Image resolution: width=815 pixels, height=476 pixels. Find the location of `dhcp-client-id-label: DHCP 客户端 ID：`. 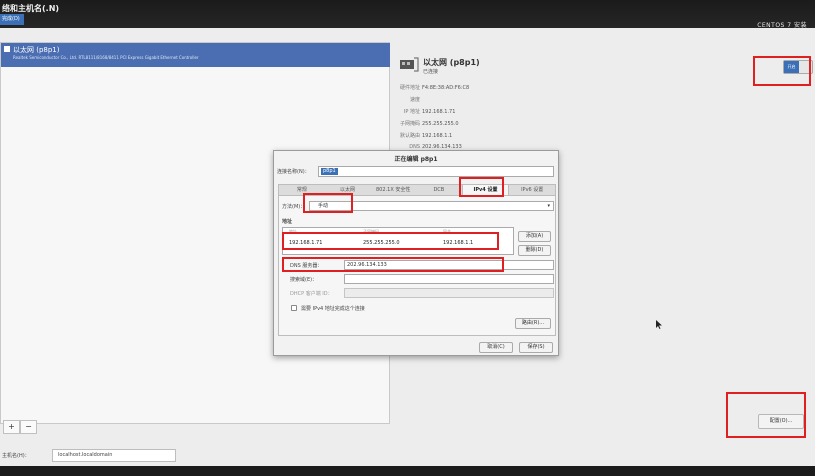

dhcp-client-id-label: DHCP 客户端 ID： is located at coordinates (311, 294).